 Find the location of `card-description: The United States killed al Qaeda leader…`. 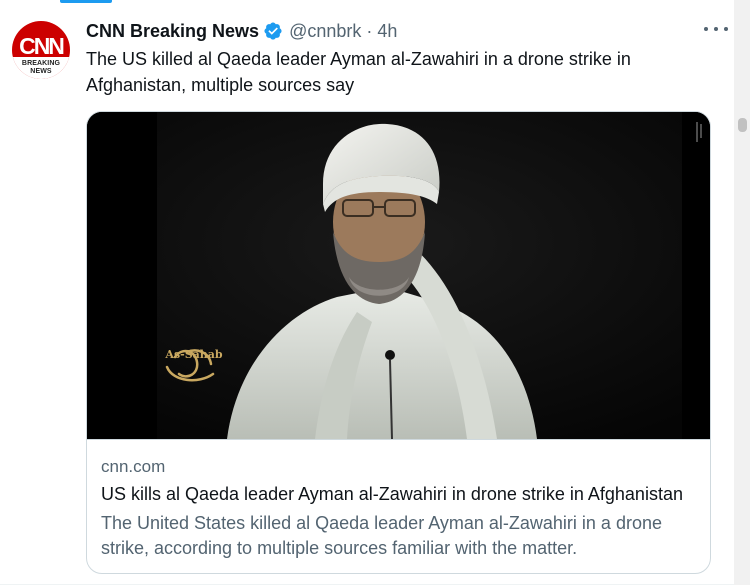

card-description: The United States killed al Qaeda leader… is located at coordinates (381, 535).